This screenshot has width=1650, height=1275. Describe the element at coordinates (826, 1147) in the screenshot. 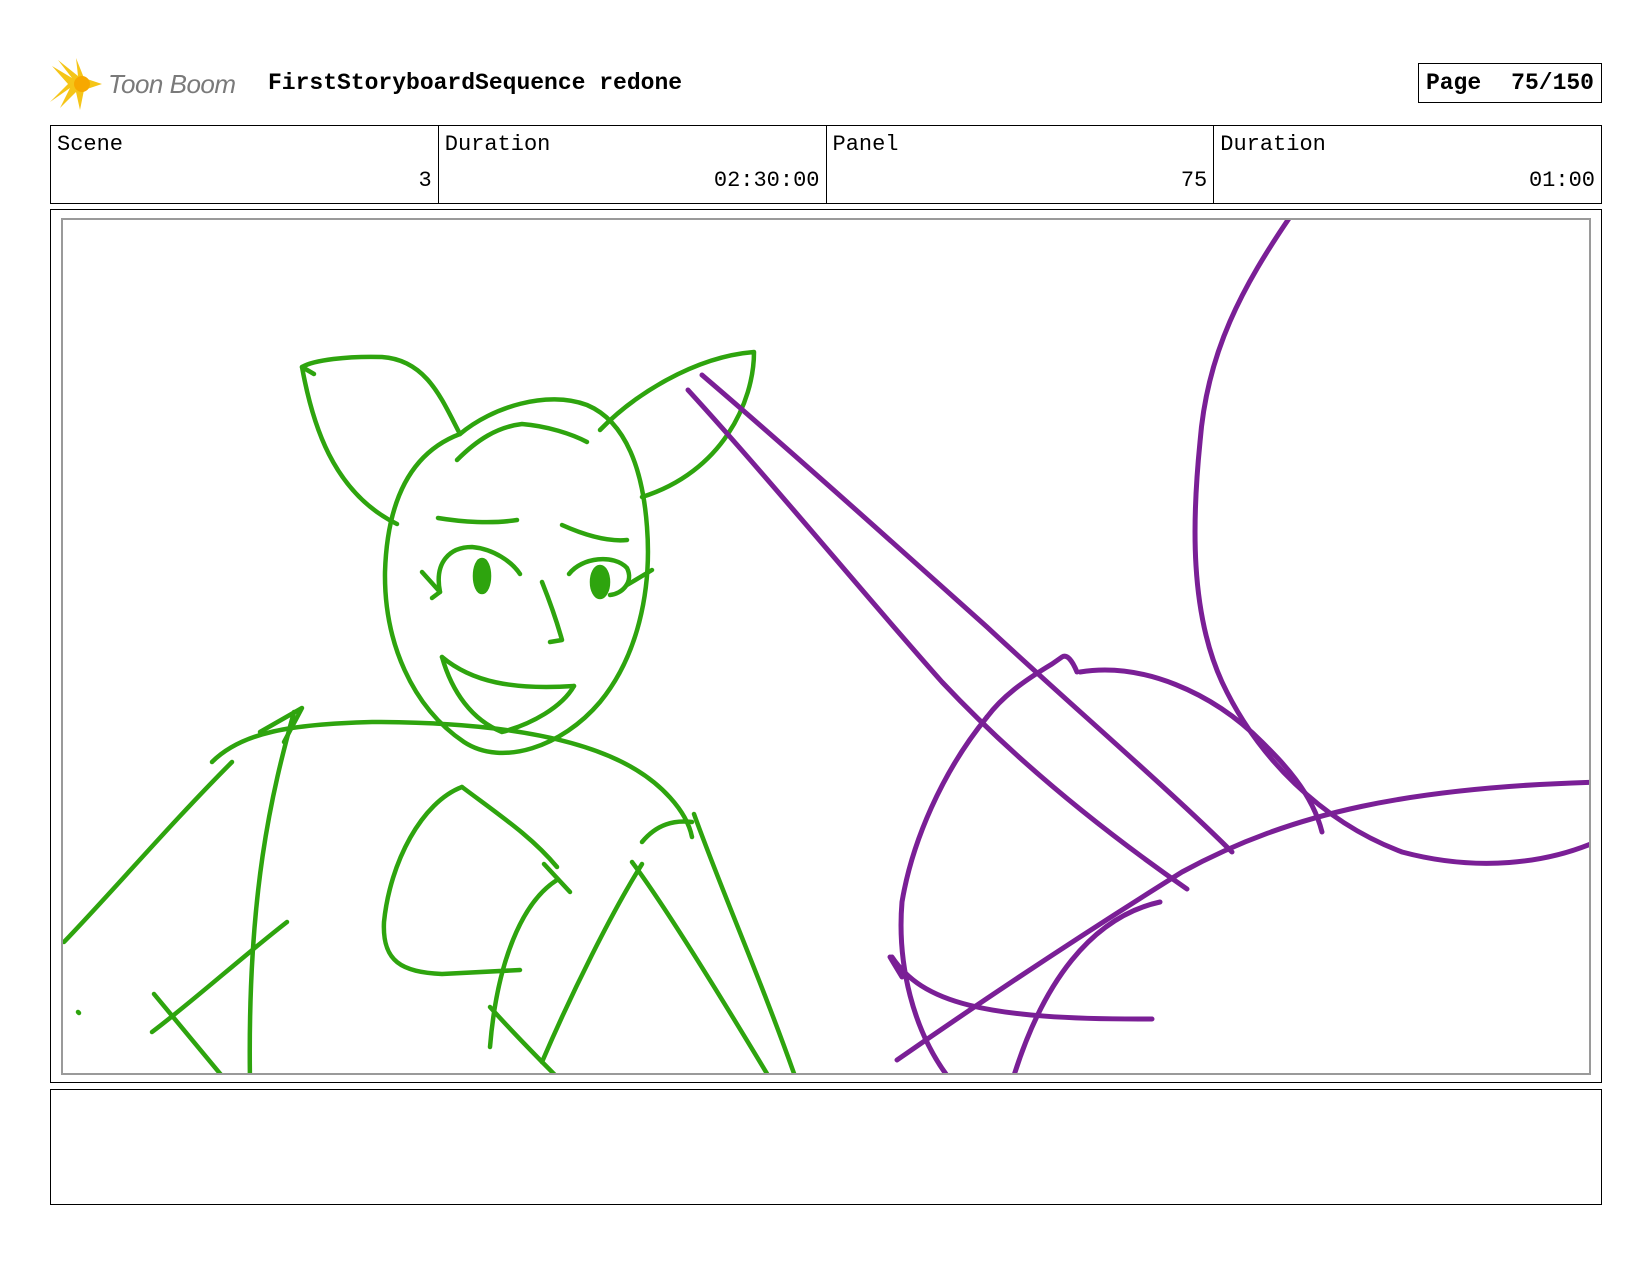

I see `panel-notes-box` at that location.